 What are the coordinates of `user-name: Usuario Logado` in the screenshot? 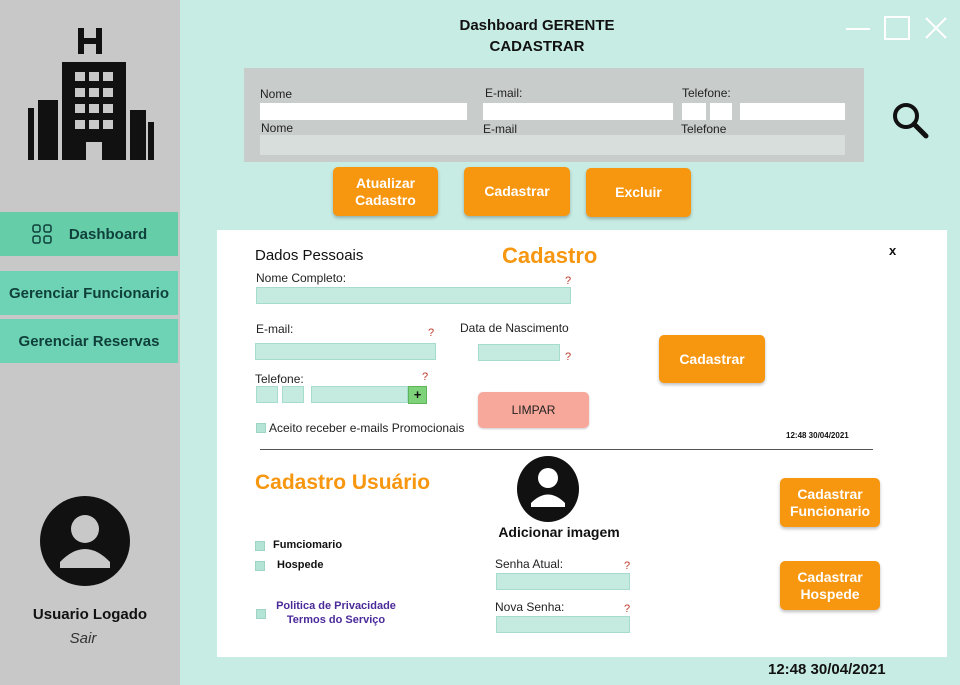 It's located at (90, 614).